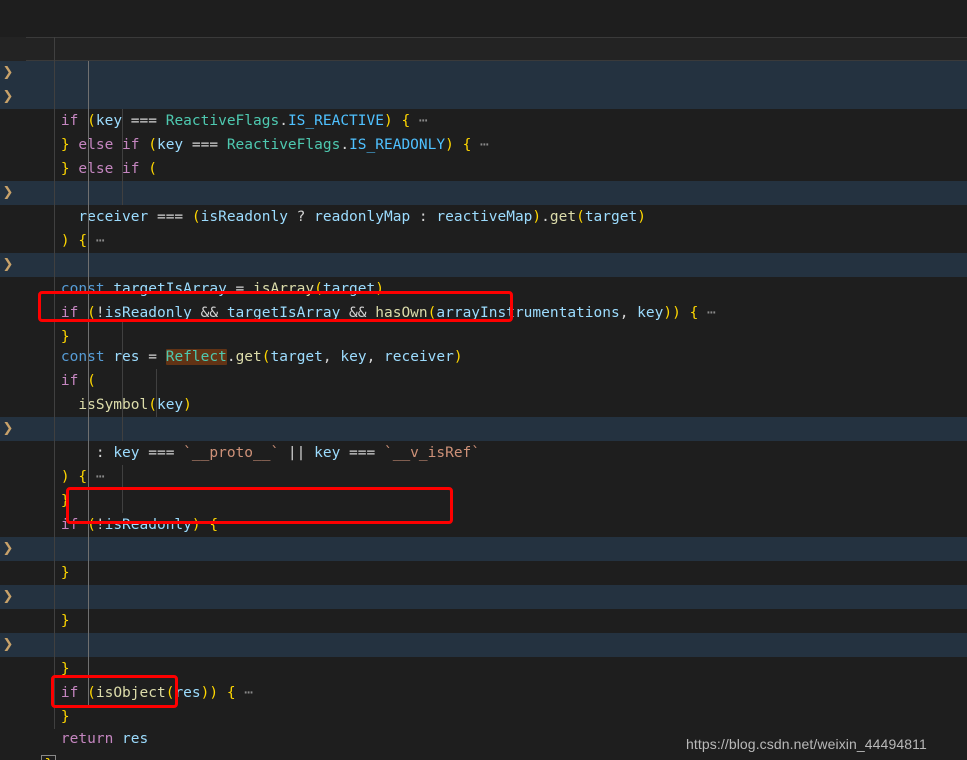 This screenshot has height=760, width=967. What do you see at coordinates (483, 355) in the screenshot?
I see `code-line: if (` at bounding box center [483, 355].